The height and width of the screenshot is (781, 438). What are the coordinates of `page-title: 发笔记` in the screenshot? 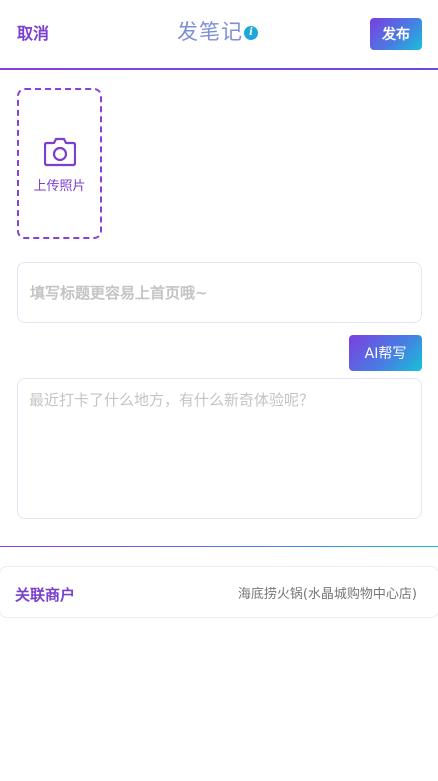 It's located at (210, 32).